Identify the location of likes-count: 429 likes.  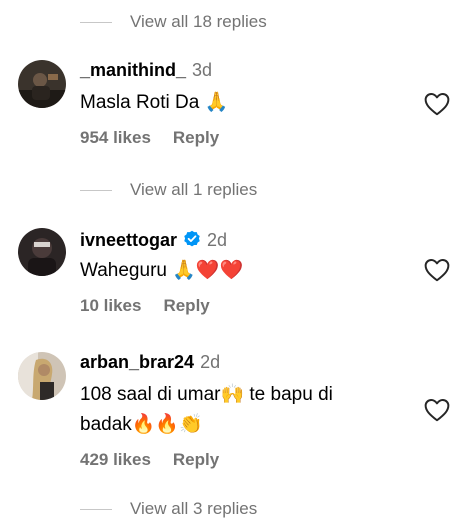
(115, 460).